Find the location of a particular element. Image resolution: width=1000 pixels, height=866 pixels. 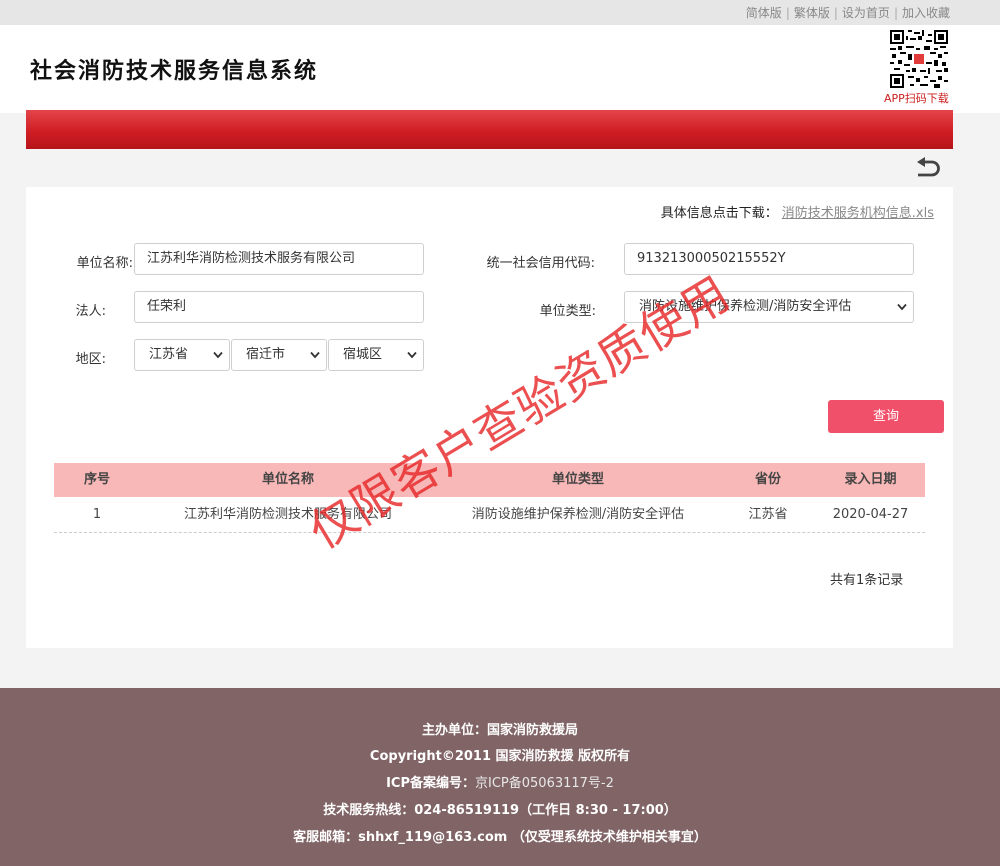

district-select: 宿城区 is located at coordinates (376, 355).